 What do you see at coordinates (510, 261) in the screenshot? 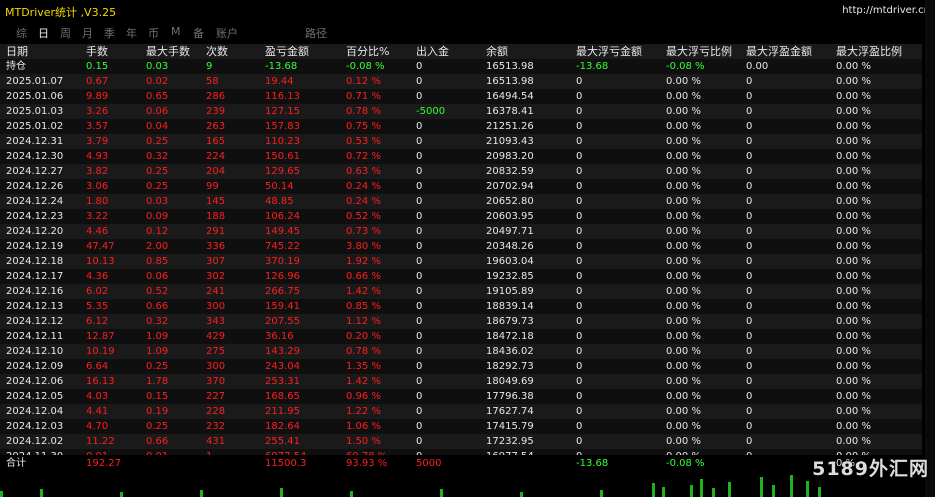
I see `cell-7: 19603.04` at bounding box center [510, 261].